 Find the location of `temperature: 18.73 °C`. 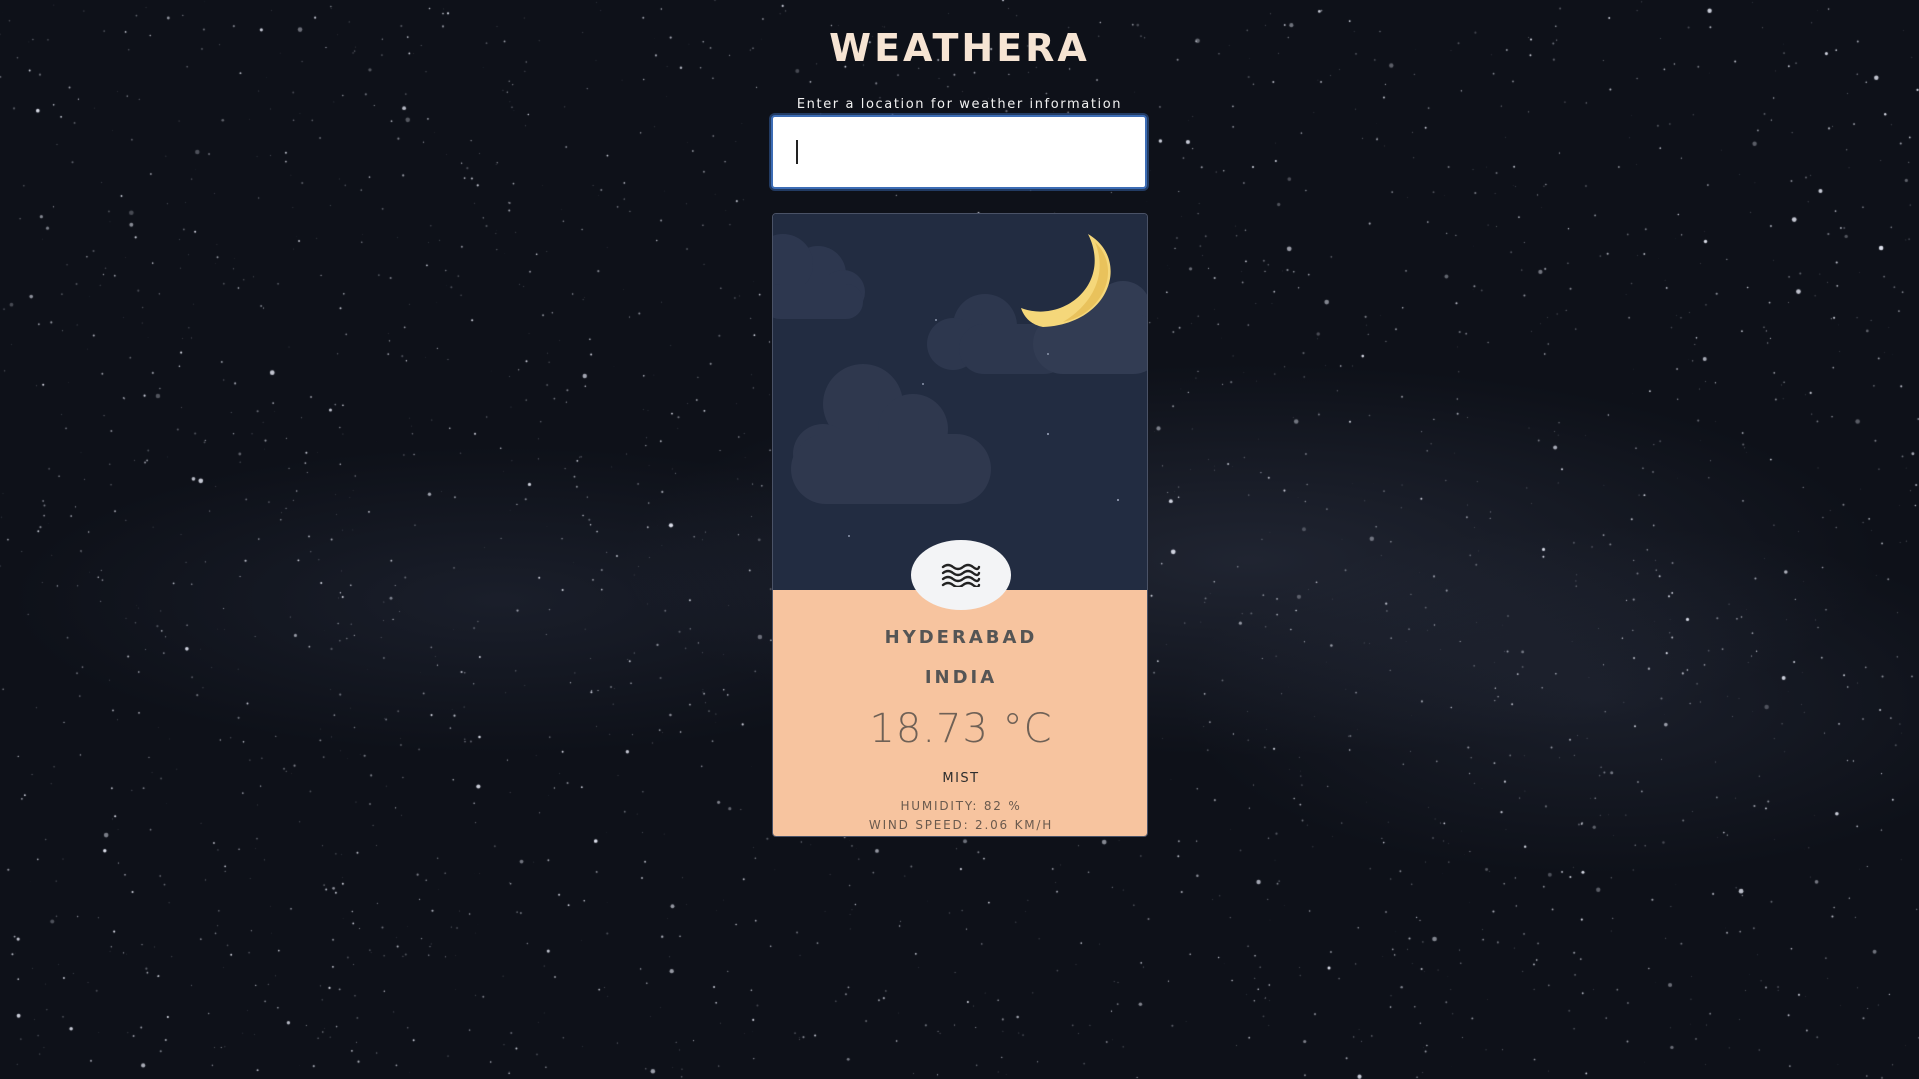

temperature: 18.73 °C is located at coordinates (961, 729).